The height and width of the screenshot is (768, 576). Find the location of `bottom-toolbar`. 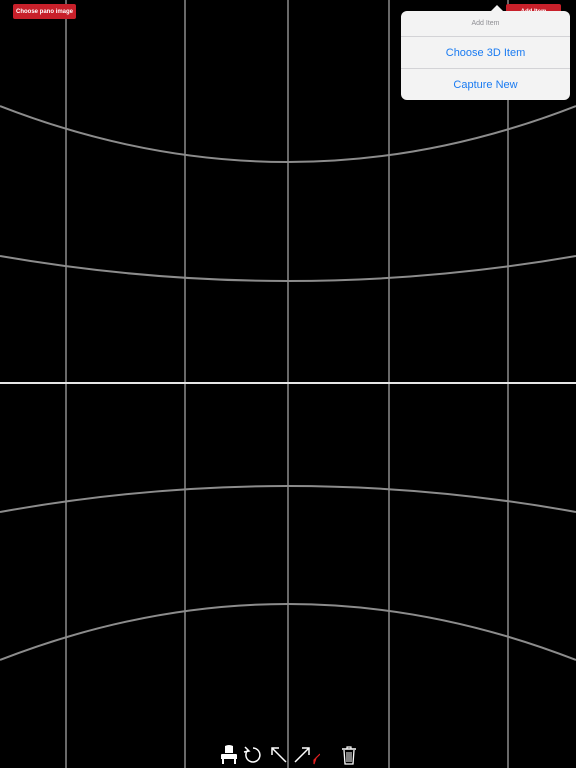

bottom-toolbar is located at coordinates (288, 756).